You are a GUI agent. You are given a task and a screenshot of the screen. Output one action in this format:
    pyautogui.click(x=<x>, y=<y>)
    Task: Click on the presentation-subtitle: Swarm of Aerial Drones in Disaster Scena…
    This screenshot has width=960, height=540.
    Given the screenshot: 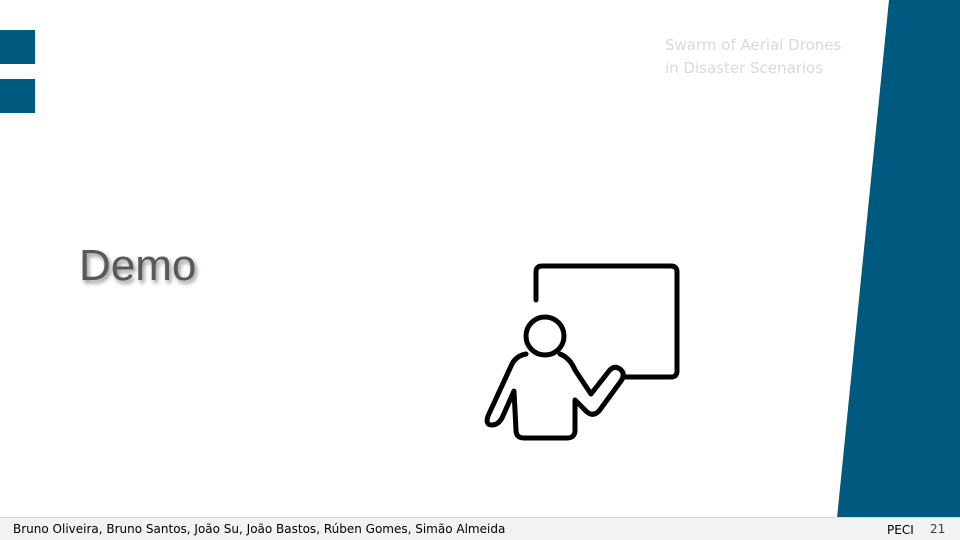 What is the action you would take?
    pyautogui.click(x=765, y=57)
    